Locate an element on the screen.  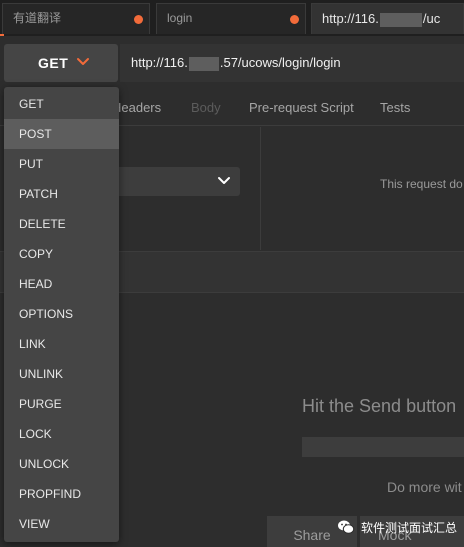
url-suffix: .57/ucows/login/login is located at coordinates (280, 62).